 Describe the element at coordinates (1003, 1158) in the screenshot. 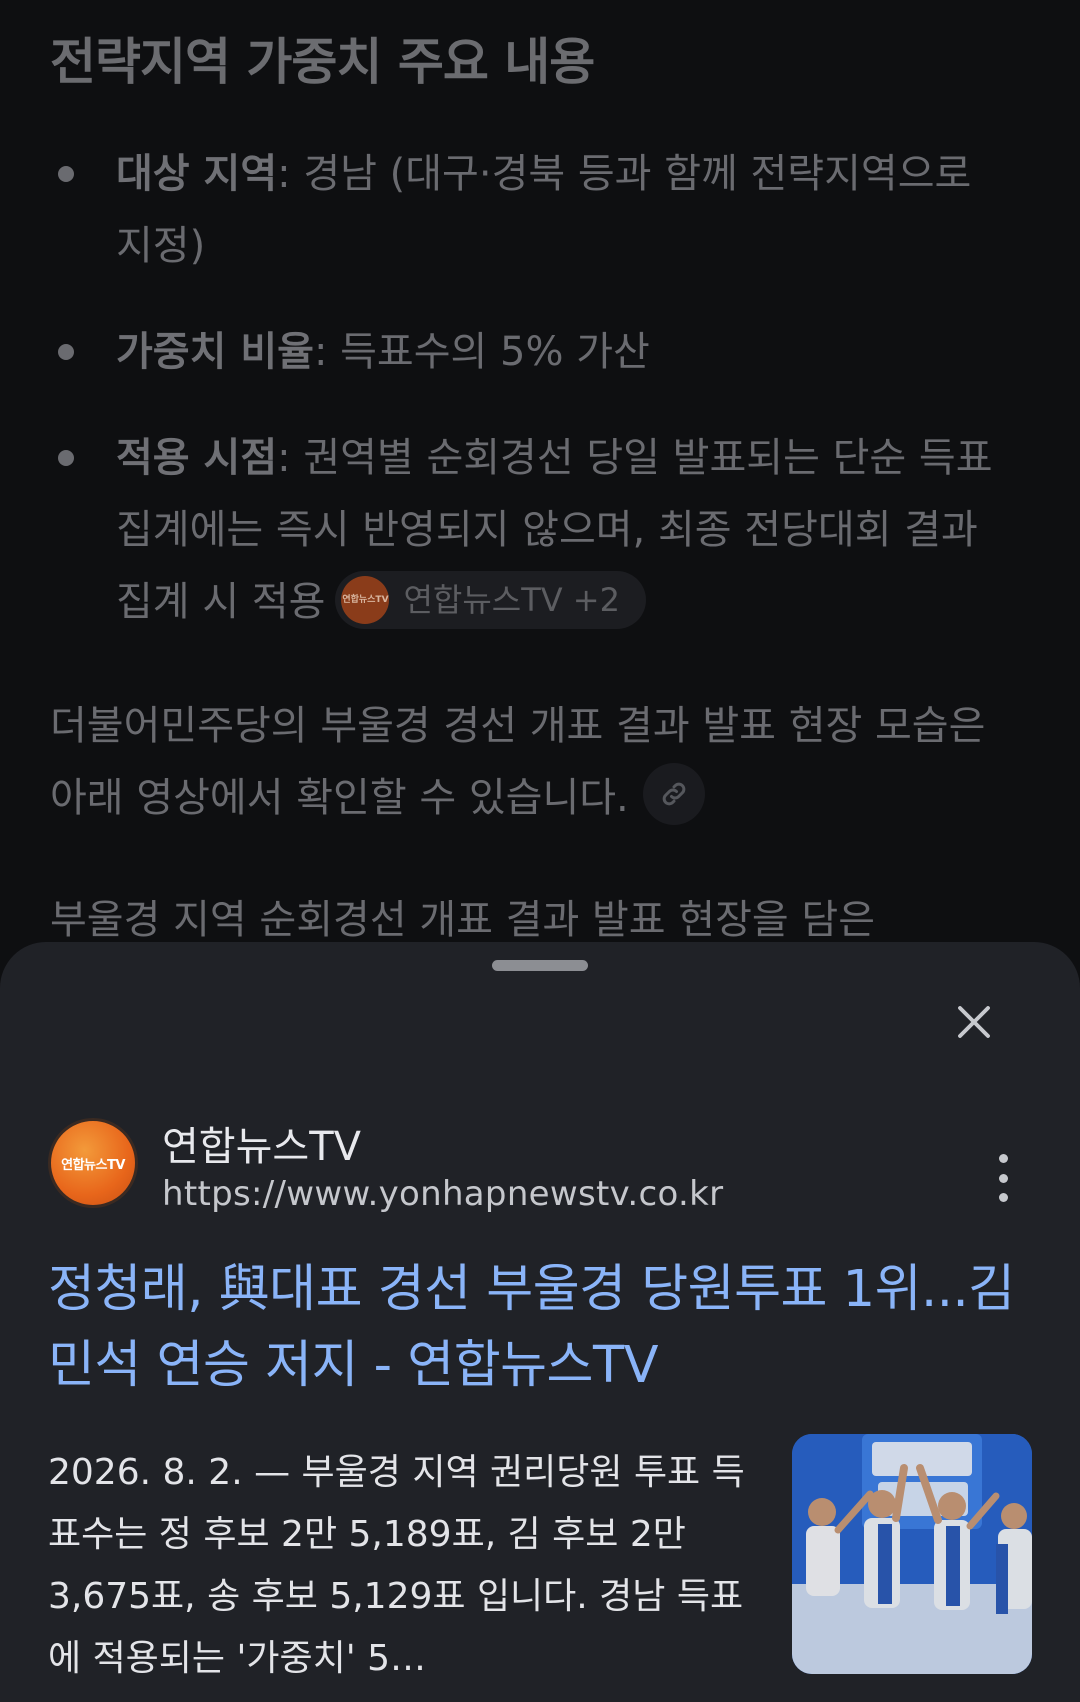

I see `more-vert-icon` at that location.